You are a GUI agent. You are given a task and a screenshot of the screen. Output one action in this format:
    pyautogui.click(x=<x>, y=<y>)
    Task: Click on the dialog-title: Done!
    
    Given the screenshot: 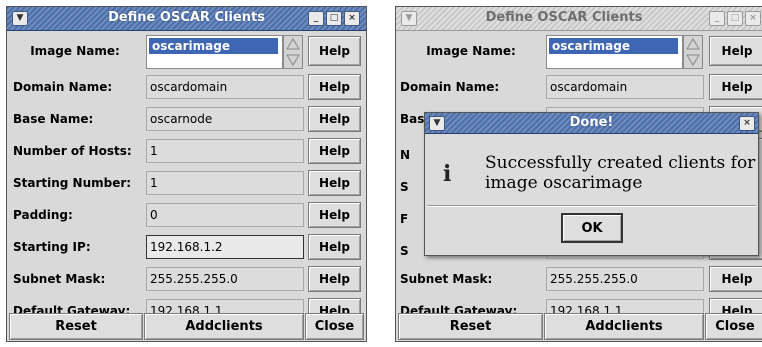 What is the action you would take?
    pyautogui.click(x=591, y=122)
    